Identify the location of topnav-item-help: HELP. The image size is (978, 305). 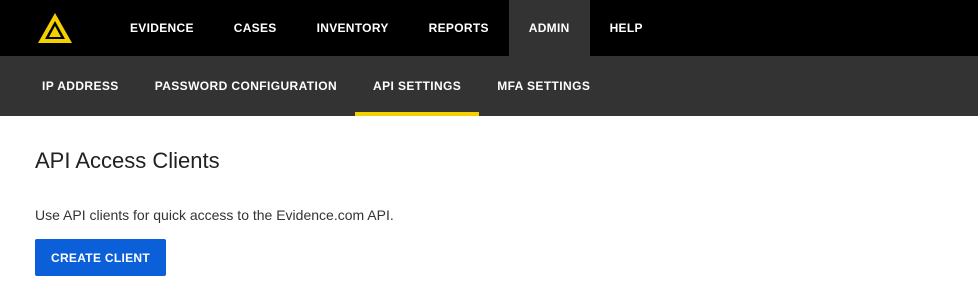
(626, 28).